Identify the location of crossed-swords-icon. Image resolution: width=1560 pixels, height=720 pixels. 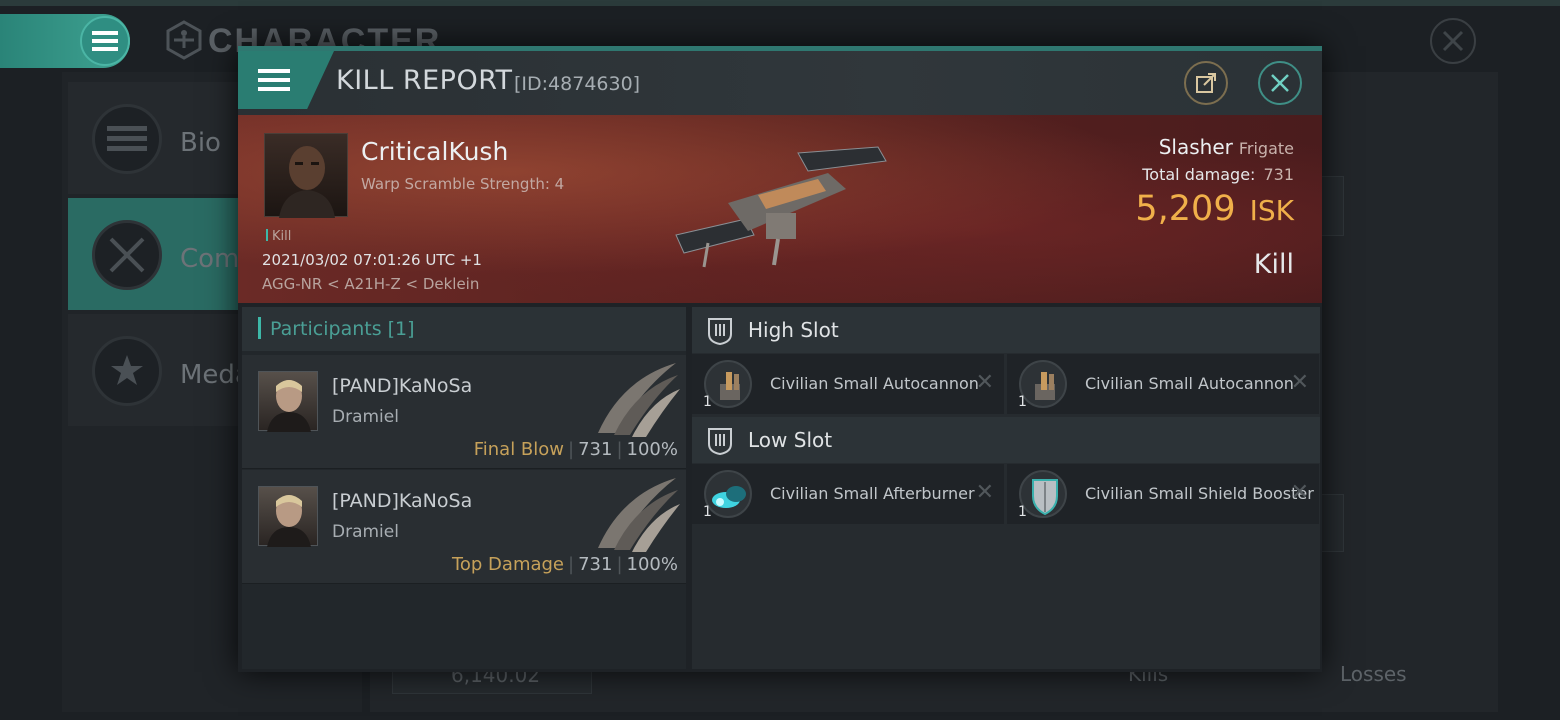
(127, 255).